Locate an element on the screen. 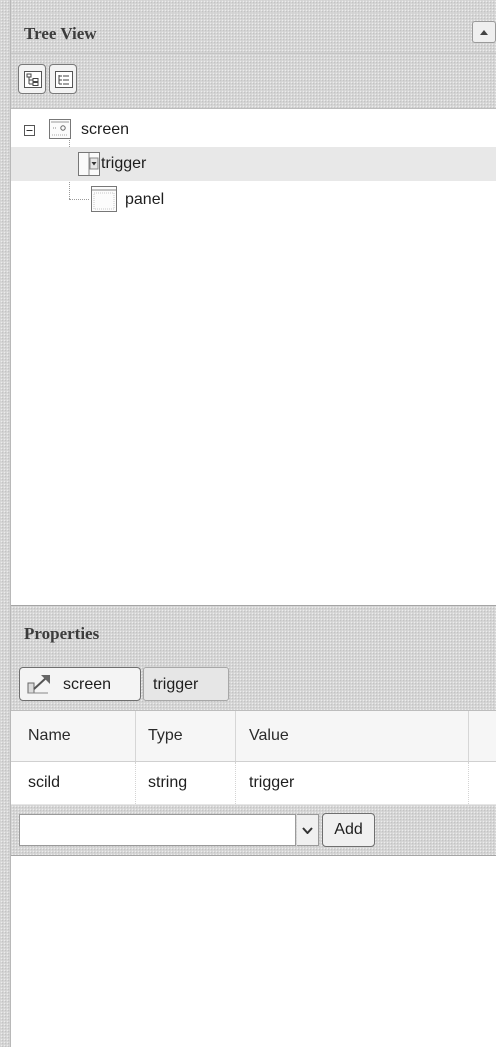 Image resolution: width=496 pixels, height=1047 pixels. top-strip is located at coordinates (253, 6).